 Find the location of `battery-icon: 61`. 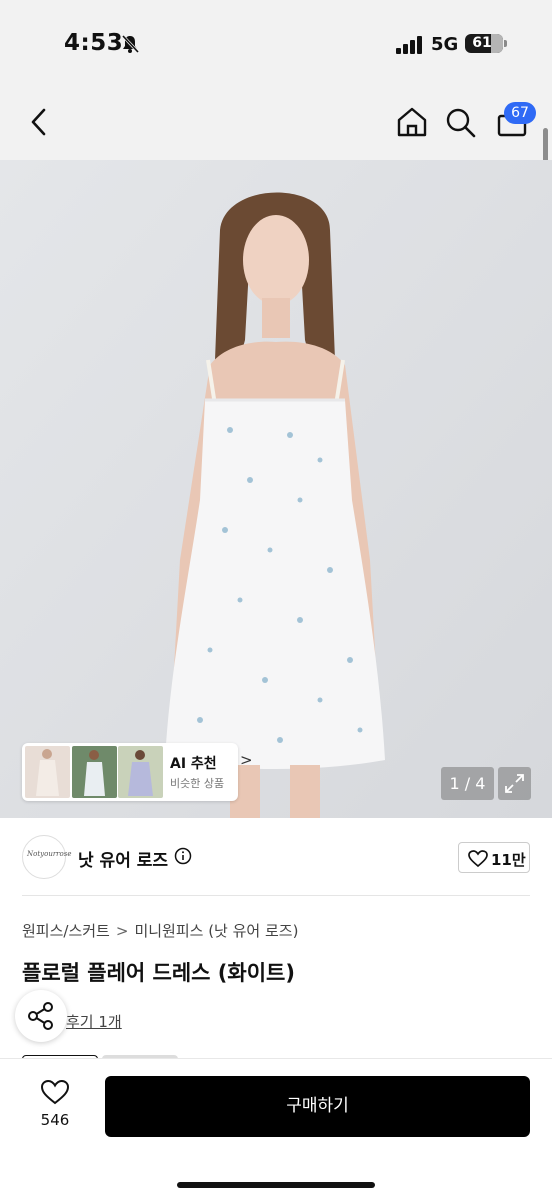

battery-icon: 61 is located at coordinates (486, 43).